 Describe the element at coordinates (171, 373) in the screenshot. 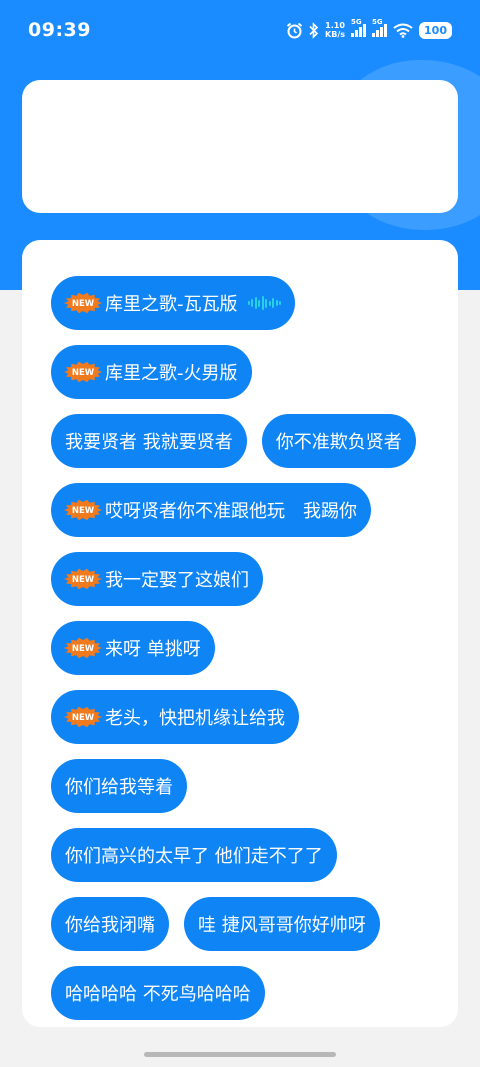

I see `sound-chip-label: 库里之歌-火男版` at that location.